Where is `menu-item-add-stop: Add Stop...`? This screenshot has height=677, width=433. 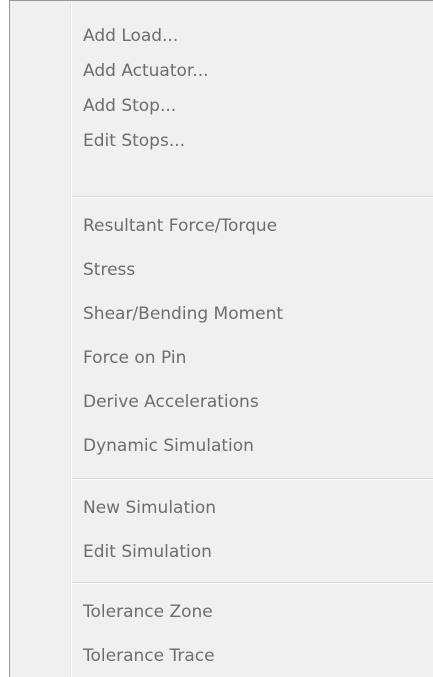
menu-item-add-stop: Add Stop... is located at coordinates (252, 106).